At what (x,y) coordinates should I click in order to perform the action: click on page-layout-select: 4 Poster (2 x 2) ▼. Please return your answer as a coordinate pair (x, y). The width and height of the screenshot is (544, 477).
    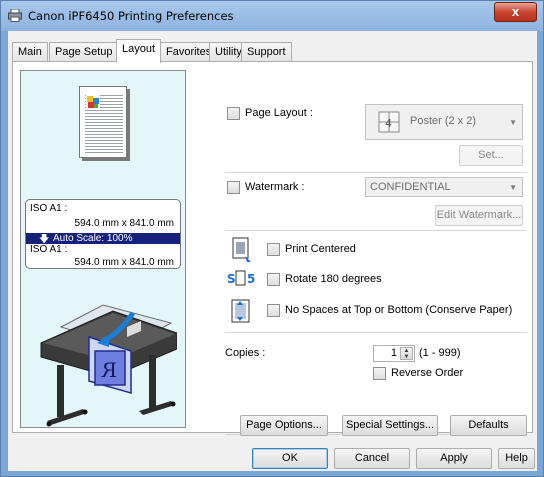
    Looking at the image, I should click on (444, 122).